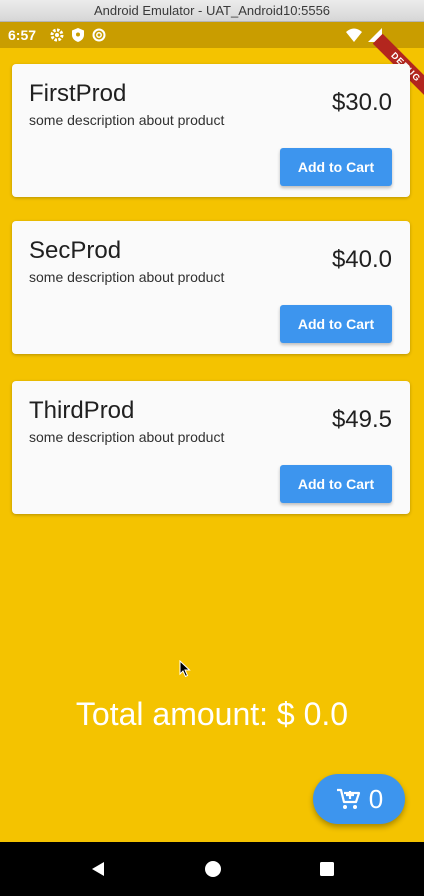 Image resolution: width=424 pixels, height=896 pixels. I want to click on product-price: $40.0, so click(361, 259).